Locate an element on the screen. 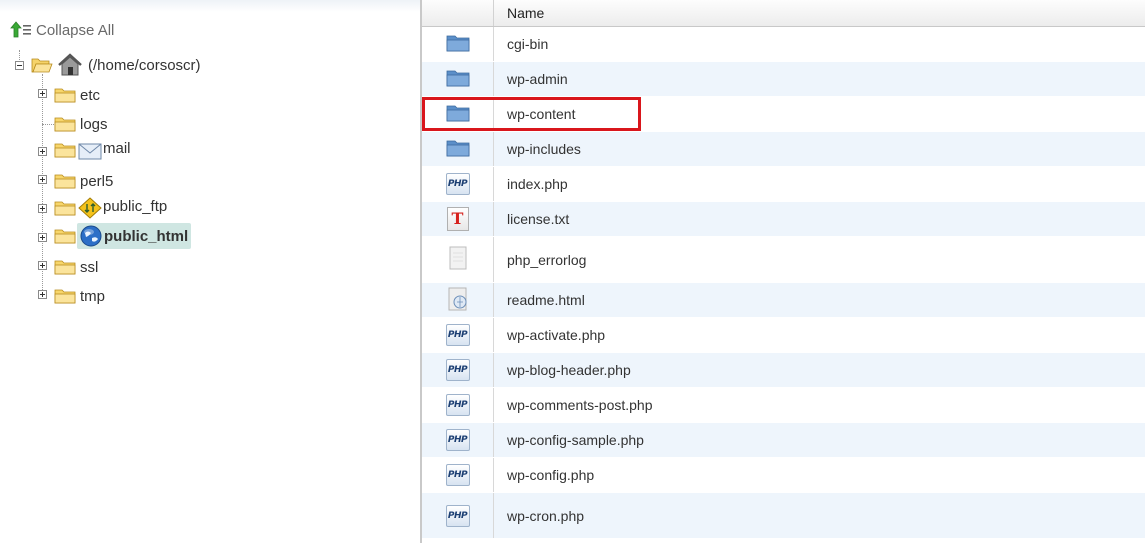 This screenshot has height=543, width=1145. home-icon is located at coordinates (70, 64).